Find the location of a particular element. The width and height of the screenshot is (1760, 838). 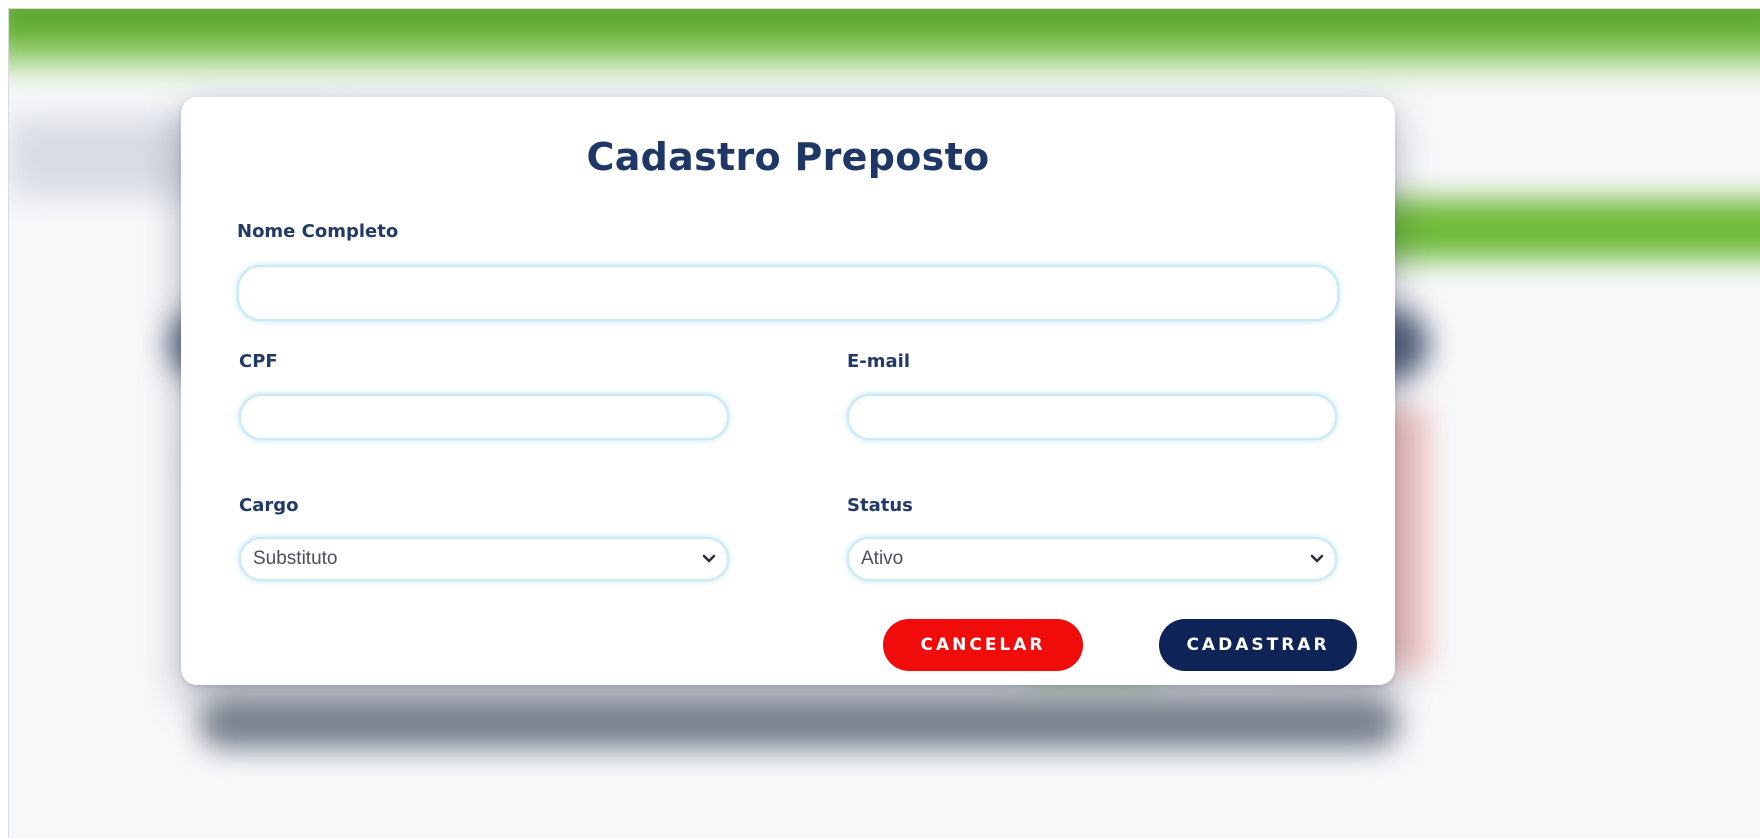

cancel-button-label: CANCELAR is located at coordinates (983, 645).